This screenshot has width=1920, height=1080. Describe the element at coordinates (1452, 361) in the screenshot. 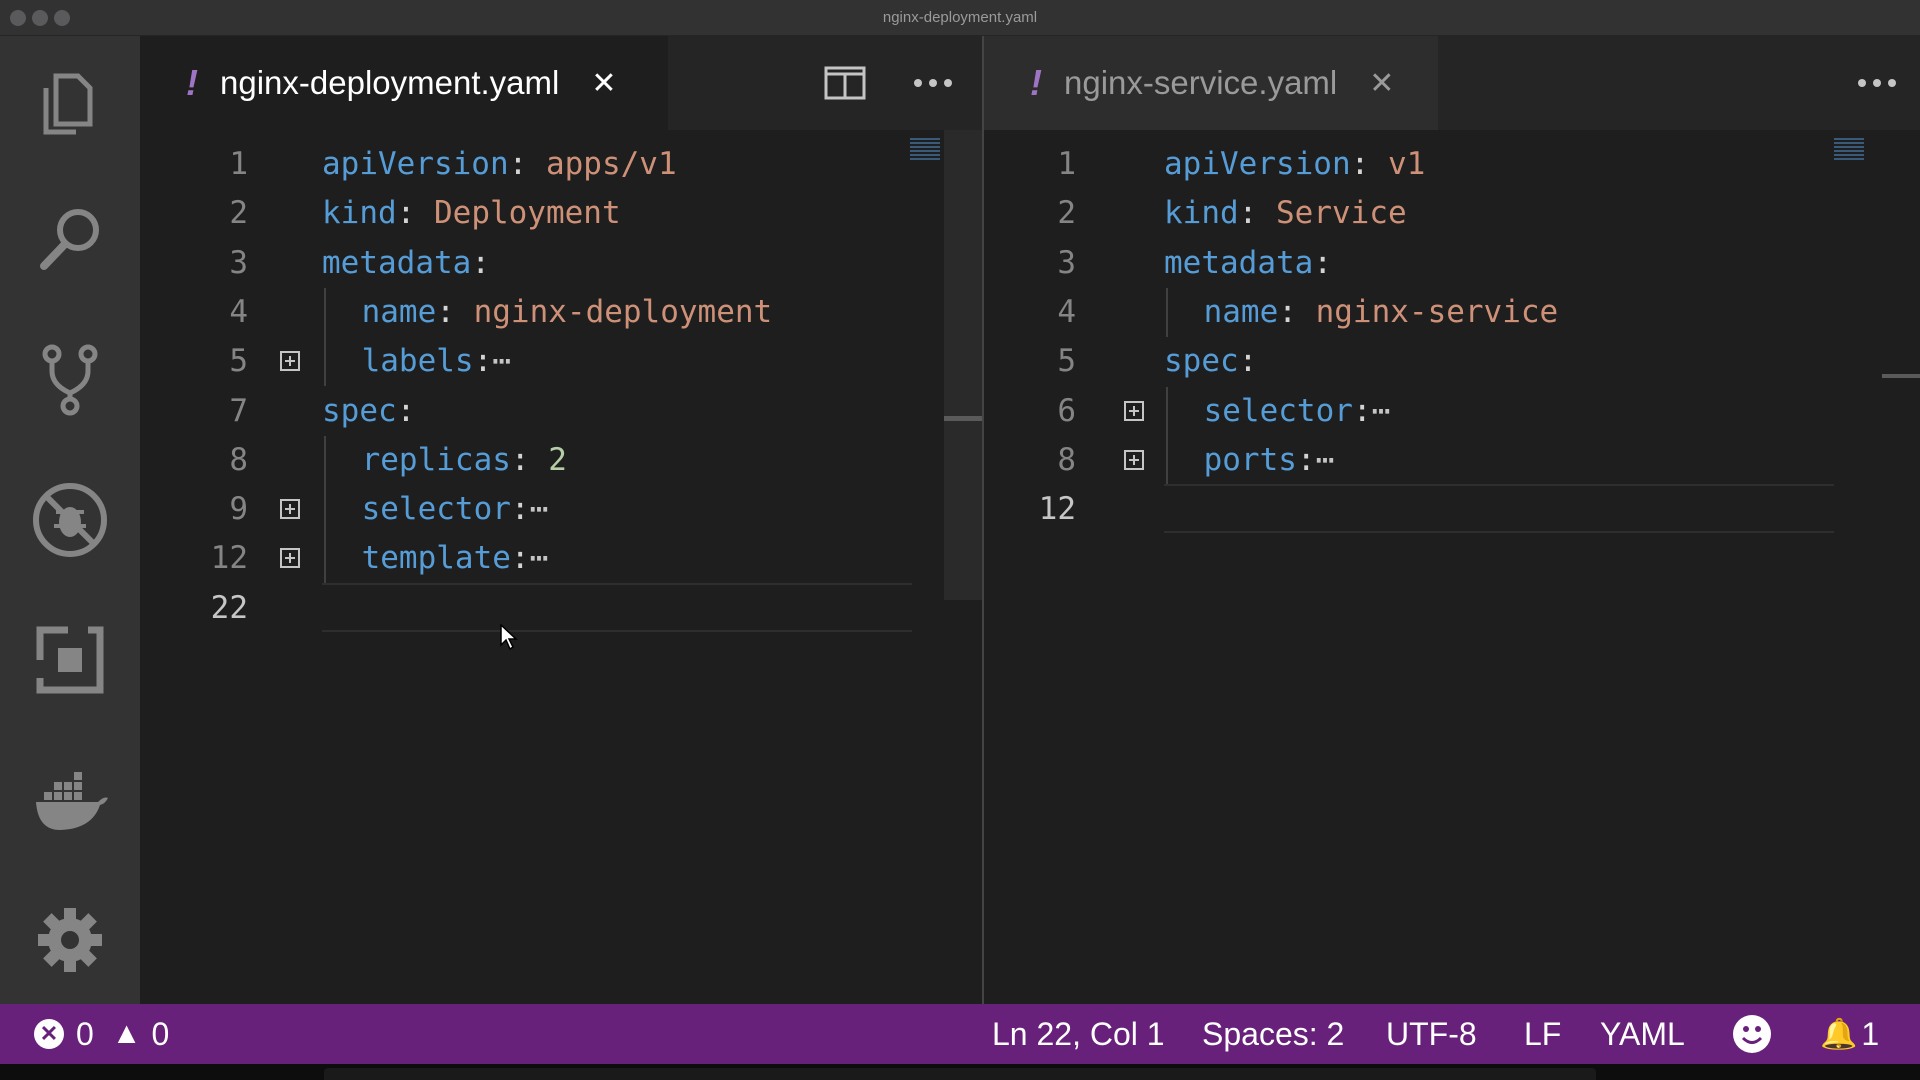

I see `code-line: 5 spec:` at that location.